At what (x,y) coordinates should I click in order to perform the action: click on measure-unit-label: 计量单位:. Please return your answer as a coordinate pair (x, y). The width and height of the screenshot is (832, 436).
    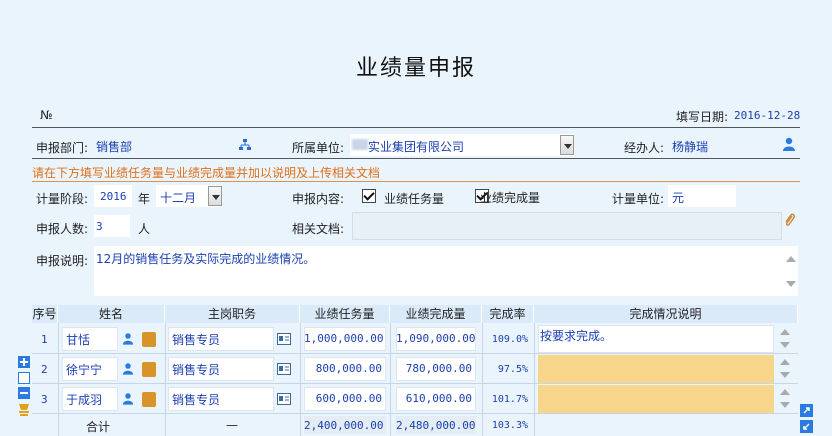
    Looking at the image, I should click on (638, 199).